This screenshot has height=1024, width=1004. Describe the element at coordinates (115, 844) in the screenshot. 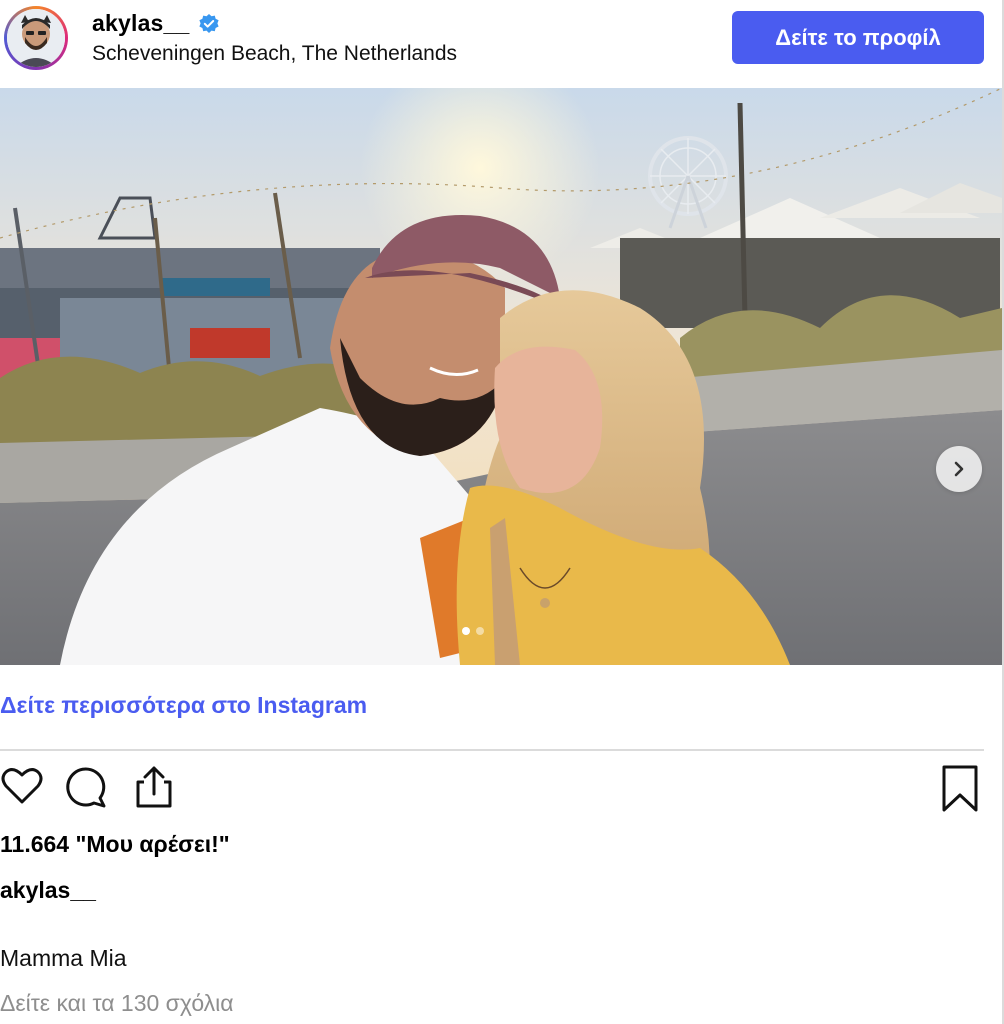

I see `likes-count: 11.664 "Μου αρέσει!"` at that location.